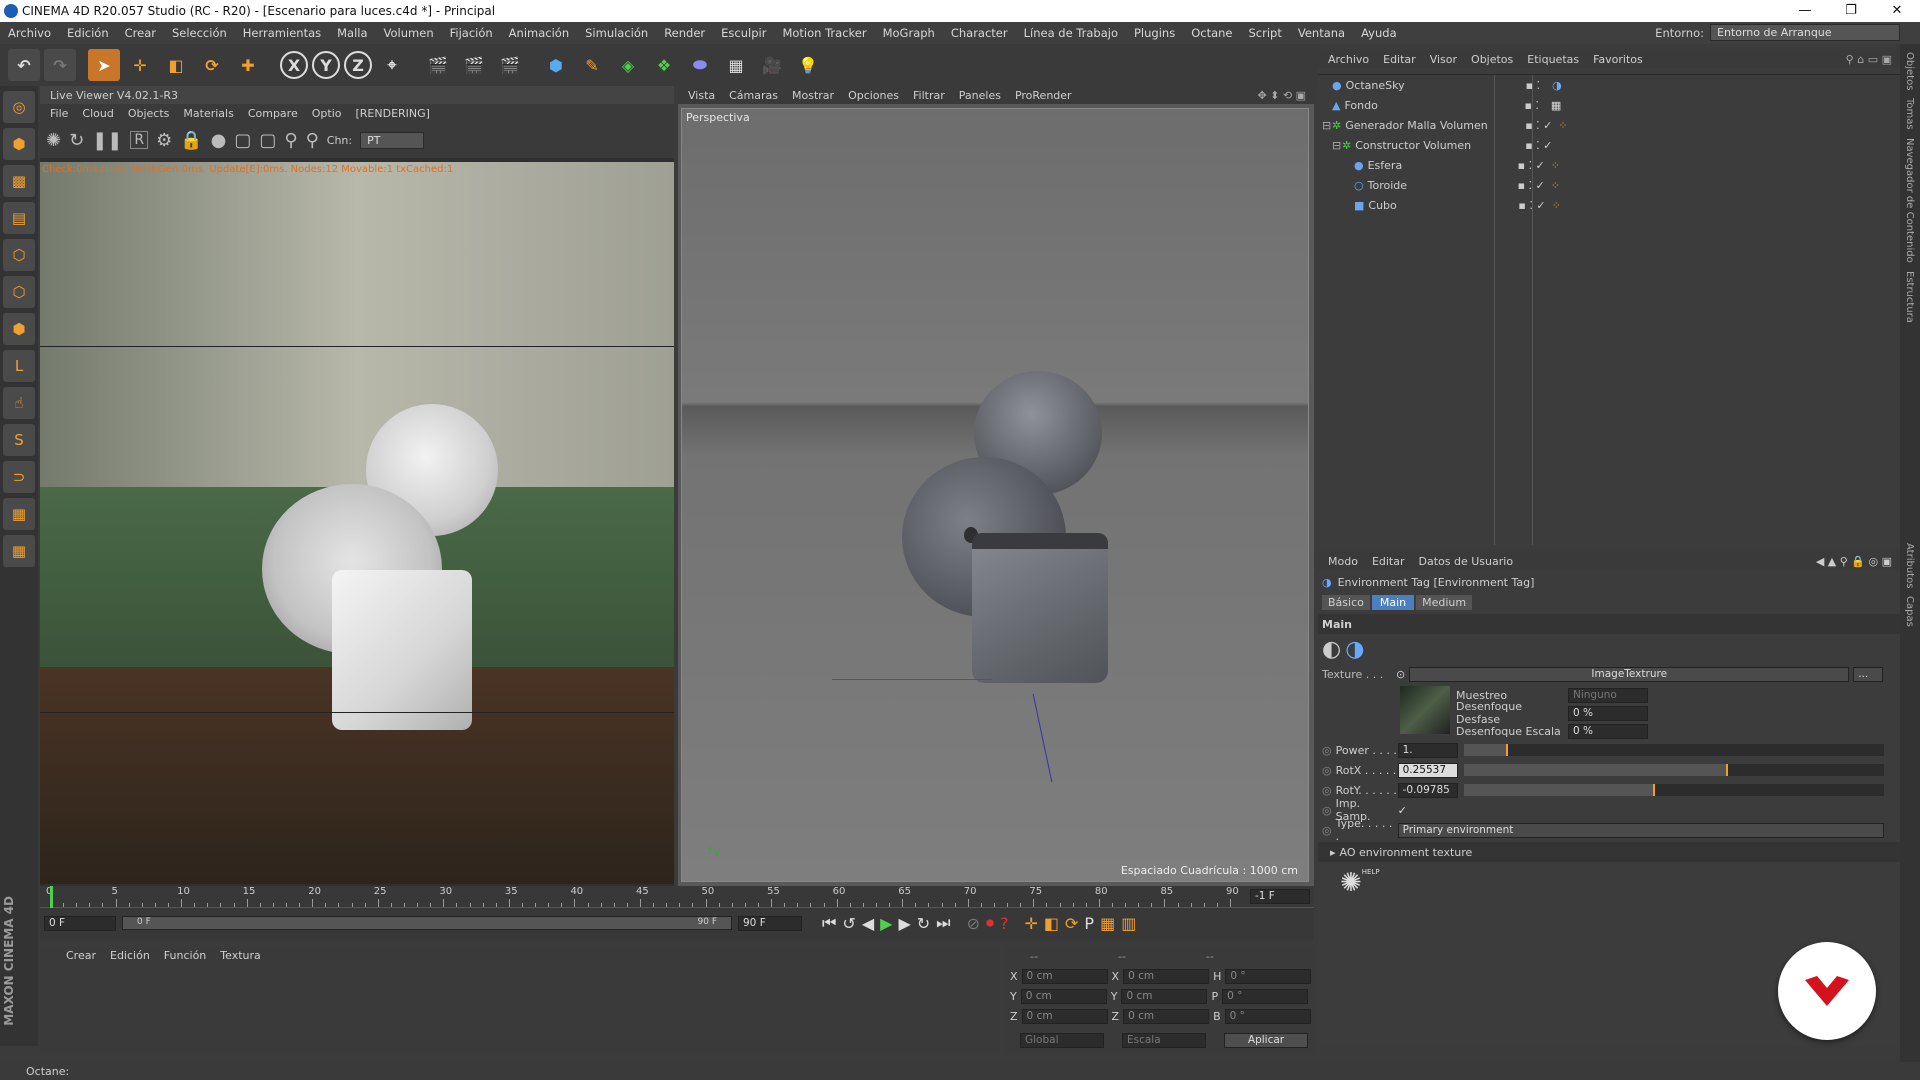  I want to click on pick-focus-icon: ⚲, so click(290, 140).